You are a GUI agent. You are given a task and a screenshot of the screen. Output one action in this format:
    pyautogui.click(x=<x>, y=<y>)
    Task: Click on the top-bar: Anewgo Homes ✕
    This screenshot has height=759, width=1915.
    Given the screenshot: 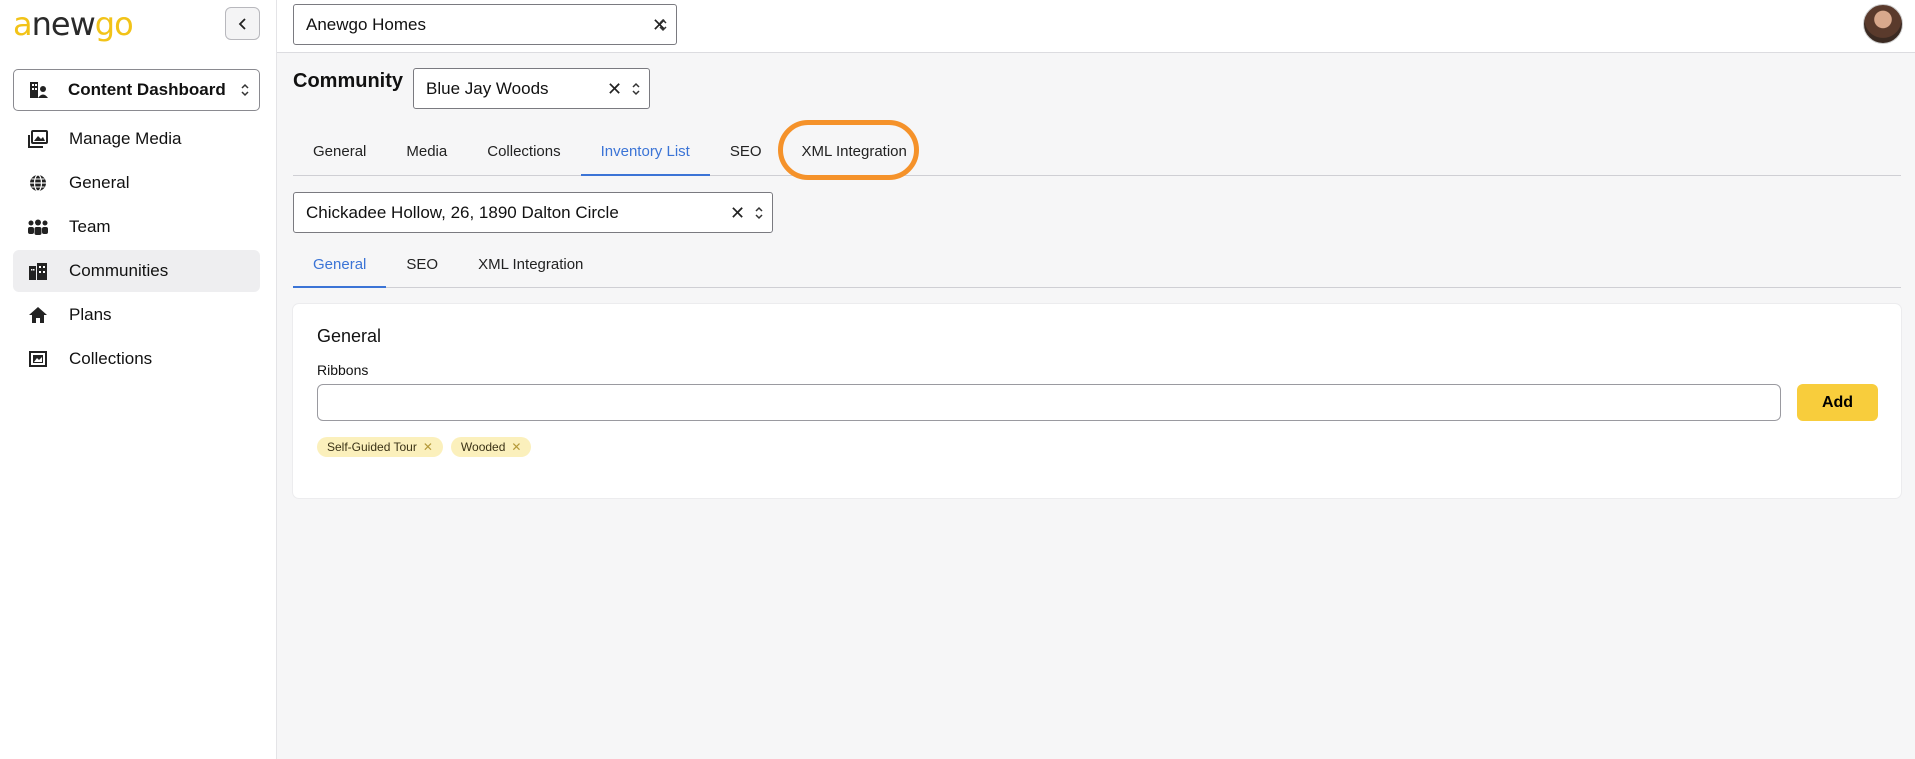 What is the action you would take?
    pyautogui.click(x=1096, y=26)
    